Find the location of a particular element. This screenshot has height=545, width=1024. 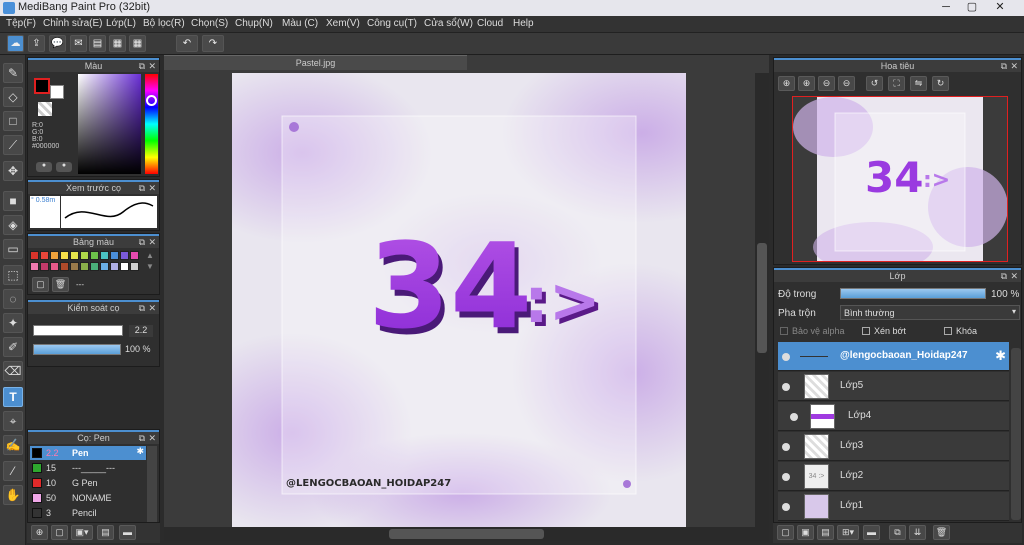

select-eraser-tool: ⌫ is located at coordinates (13, 371).